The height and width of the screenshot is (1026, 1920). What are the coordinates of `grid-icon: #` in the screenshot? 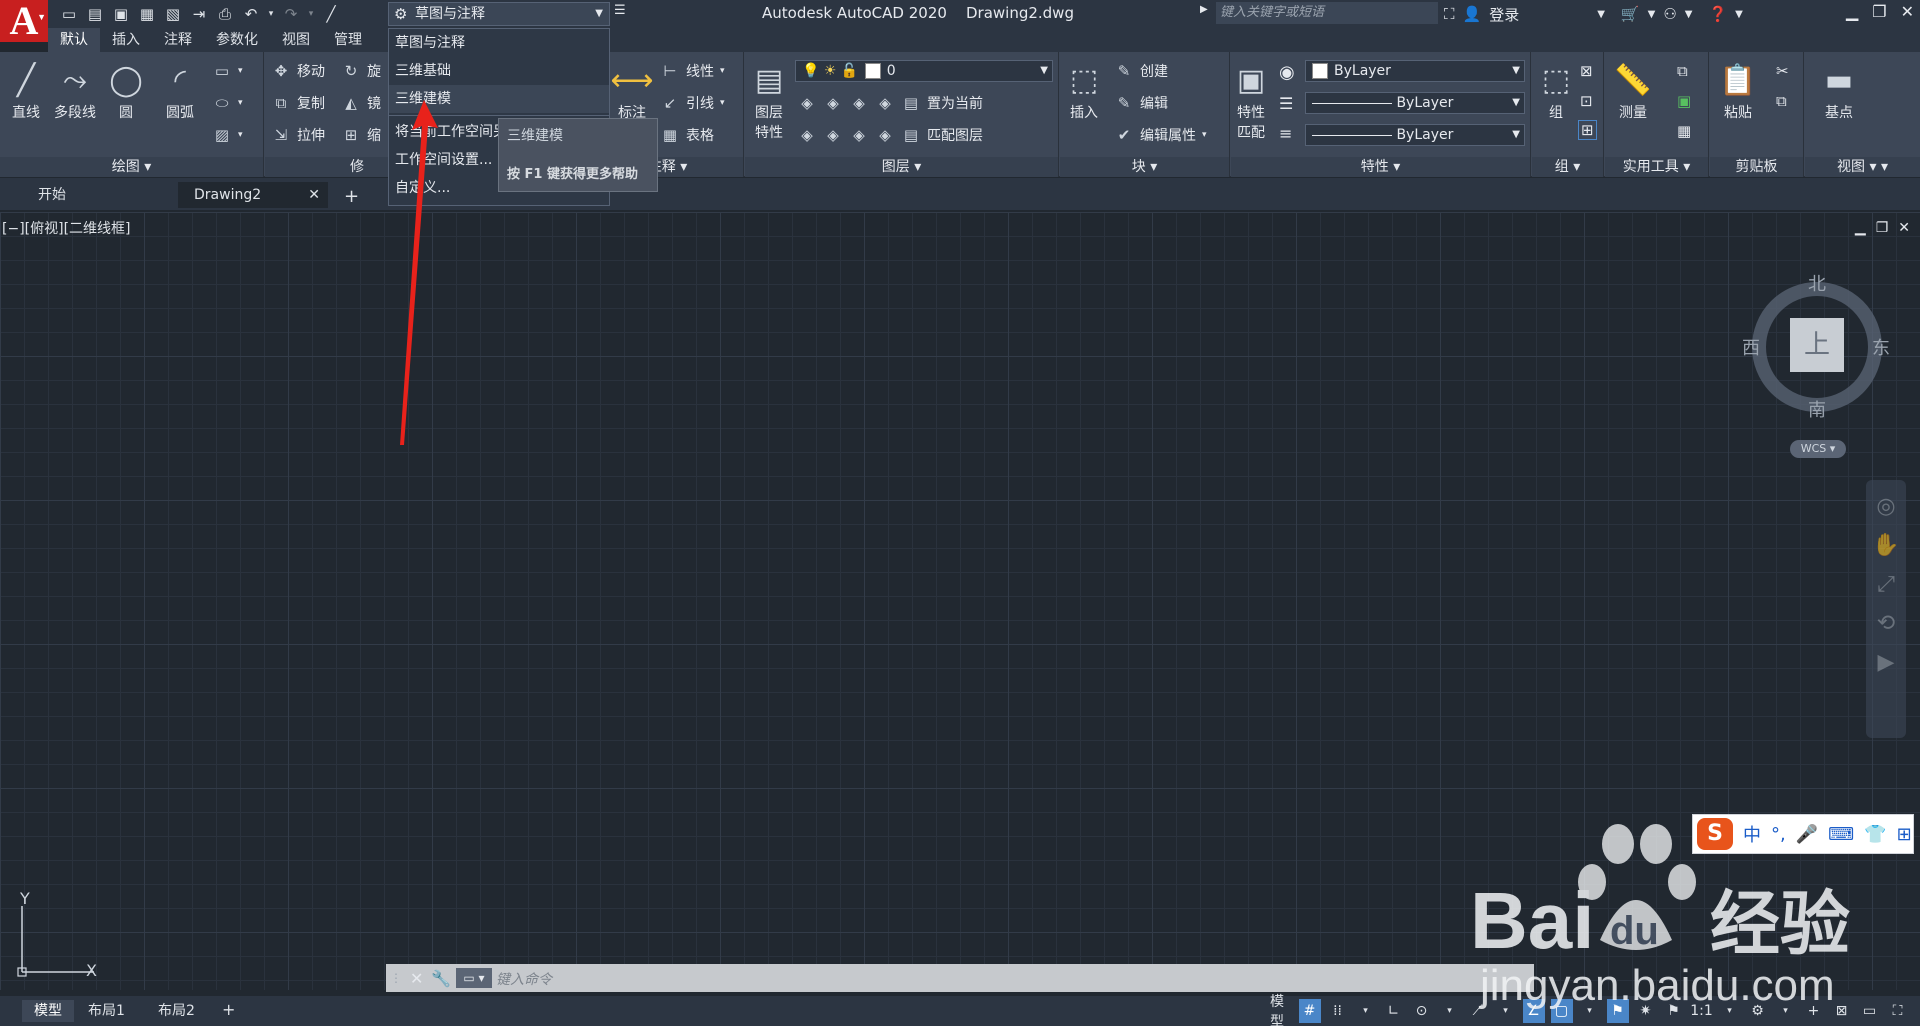 It's located at (1309, 1011).